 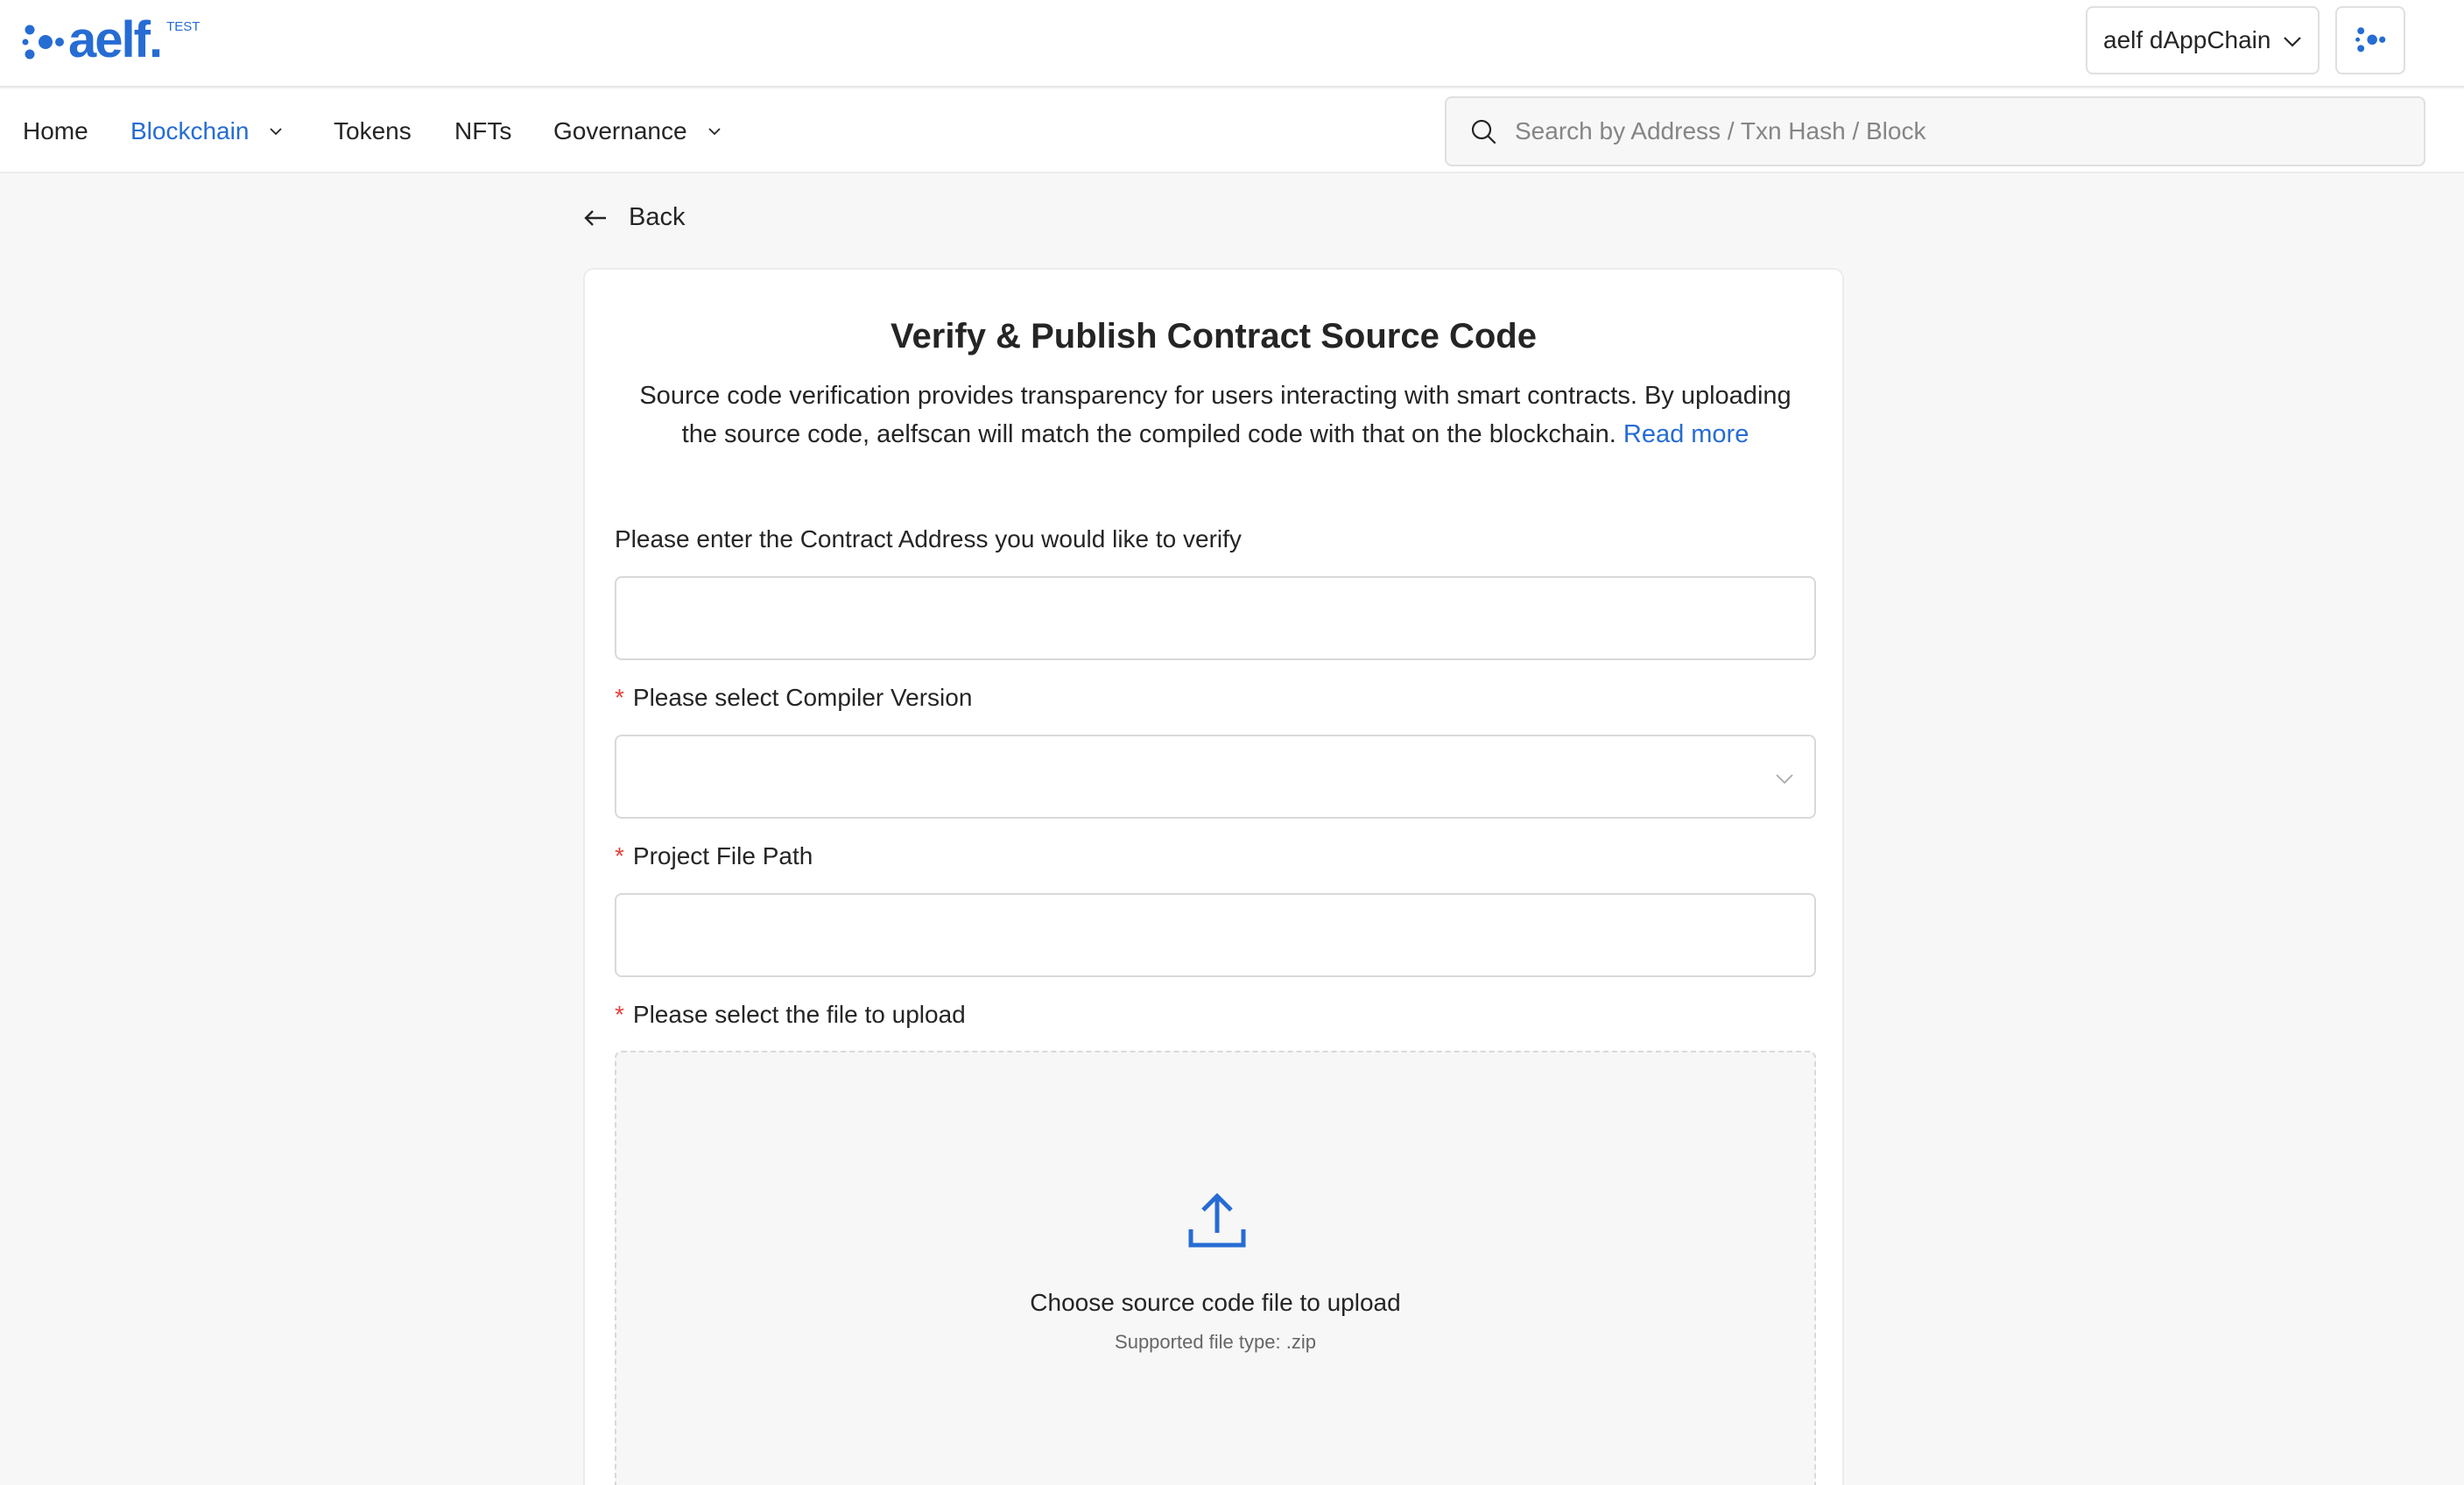 I want to click on page-title: Verify & Publish Contract Source Code, so click(x=1214, y=336).